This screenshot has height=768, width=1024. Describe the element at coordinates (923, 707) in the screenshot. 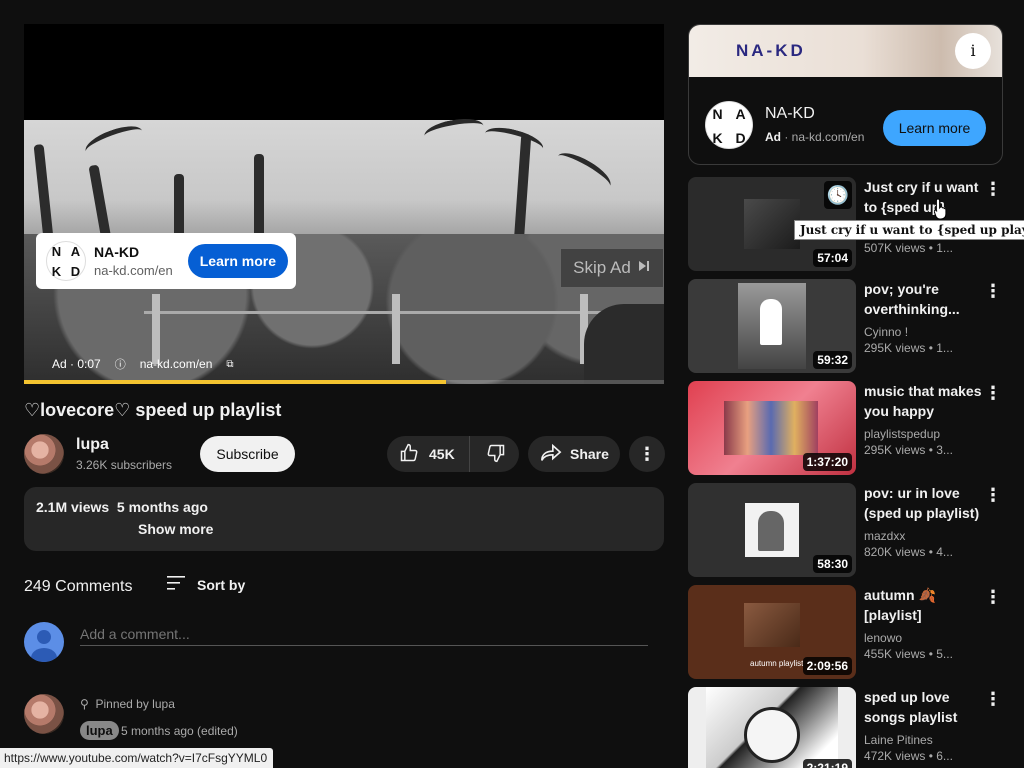

I see `video-title-link: sped up love songs playlist` at that location.